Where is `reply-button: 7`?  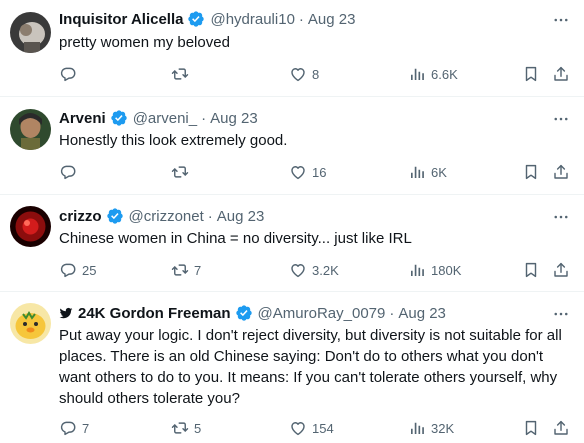 reply-button: 7 is located at coordinates (74, 428).